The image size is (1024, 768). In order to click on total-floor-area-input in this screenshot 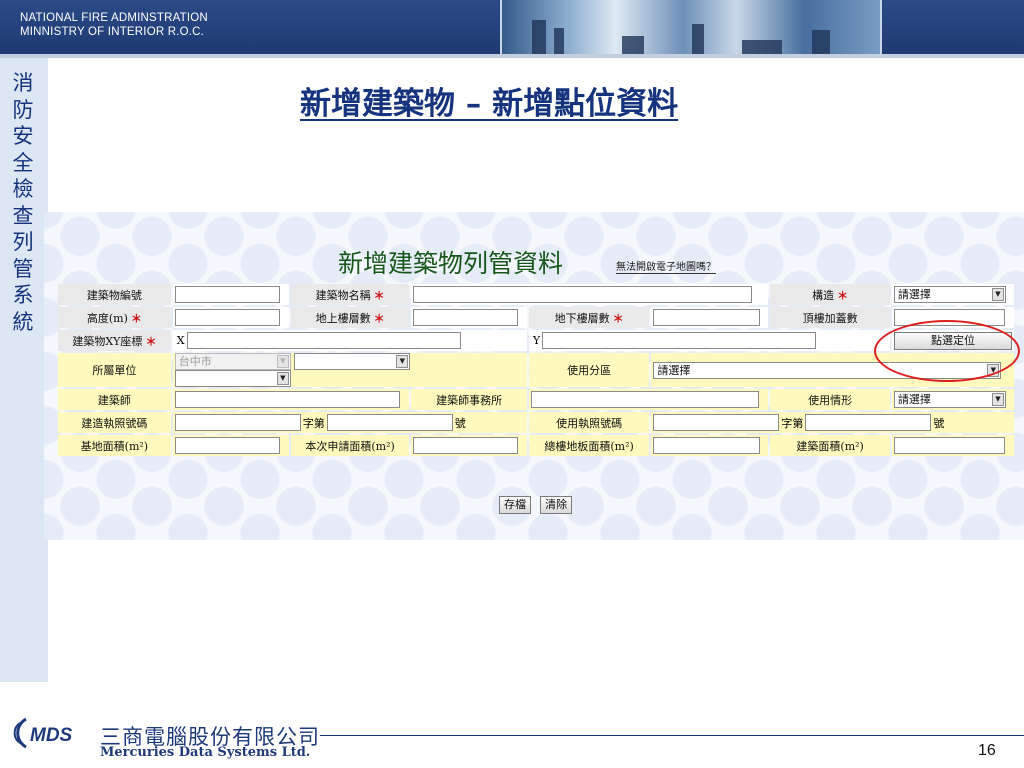, I will do `click(706, 445)`.